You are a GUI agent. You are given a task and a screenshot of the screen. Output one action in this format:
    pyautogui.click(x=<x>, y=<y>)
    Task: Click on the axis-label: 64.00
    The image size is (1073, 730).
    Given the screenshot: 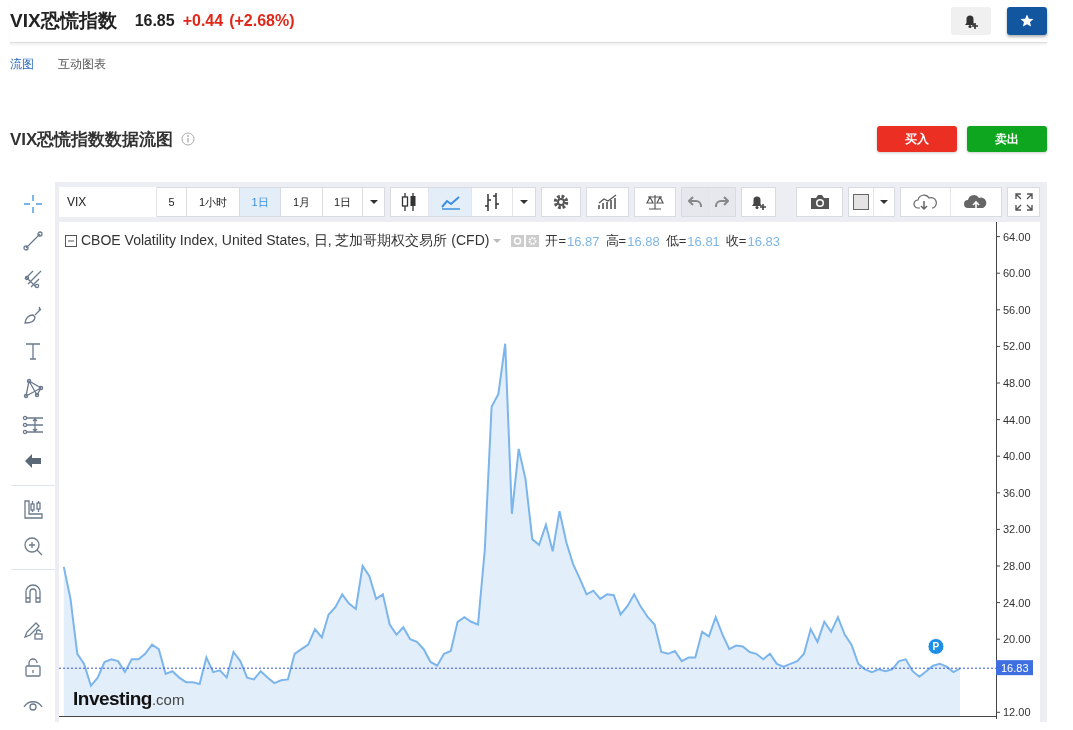 What is the action you would take?
    pyautogui.click(x=1017, y=236)
    